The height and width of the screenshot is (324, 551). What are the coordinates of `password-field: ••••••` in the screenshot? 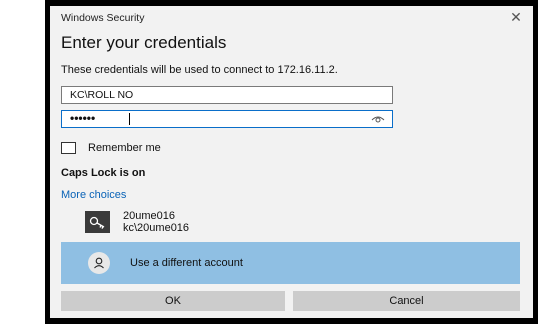 It's located at (227, 119).